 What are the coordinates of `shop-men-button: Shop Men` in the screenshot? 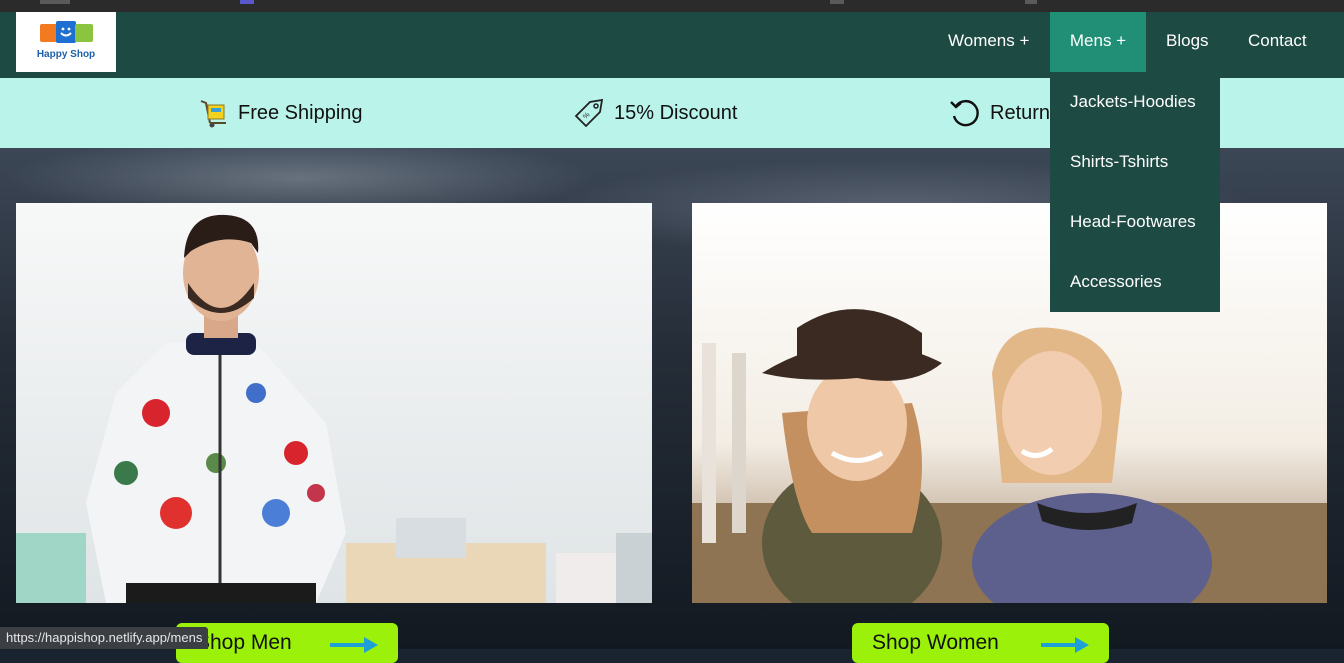 It's located at (287, 643).